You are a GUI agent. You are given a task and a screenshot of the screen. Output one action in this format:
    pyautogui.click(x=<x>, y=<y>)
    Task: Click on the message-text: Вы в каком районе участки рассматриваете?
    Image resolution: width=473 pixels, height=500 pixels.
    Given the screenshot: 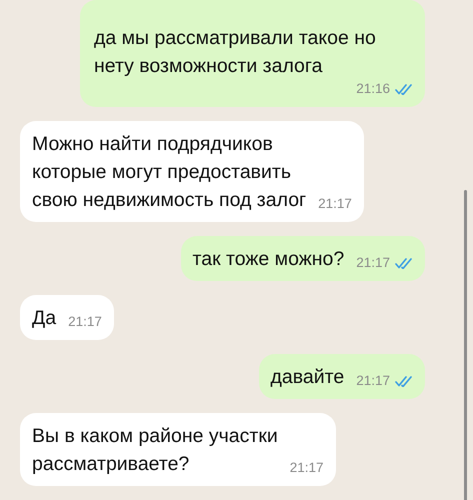 What is the action you would take?
    pyautogui.click(x=155, y=450)
    